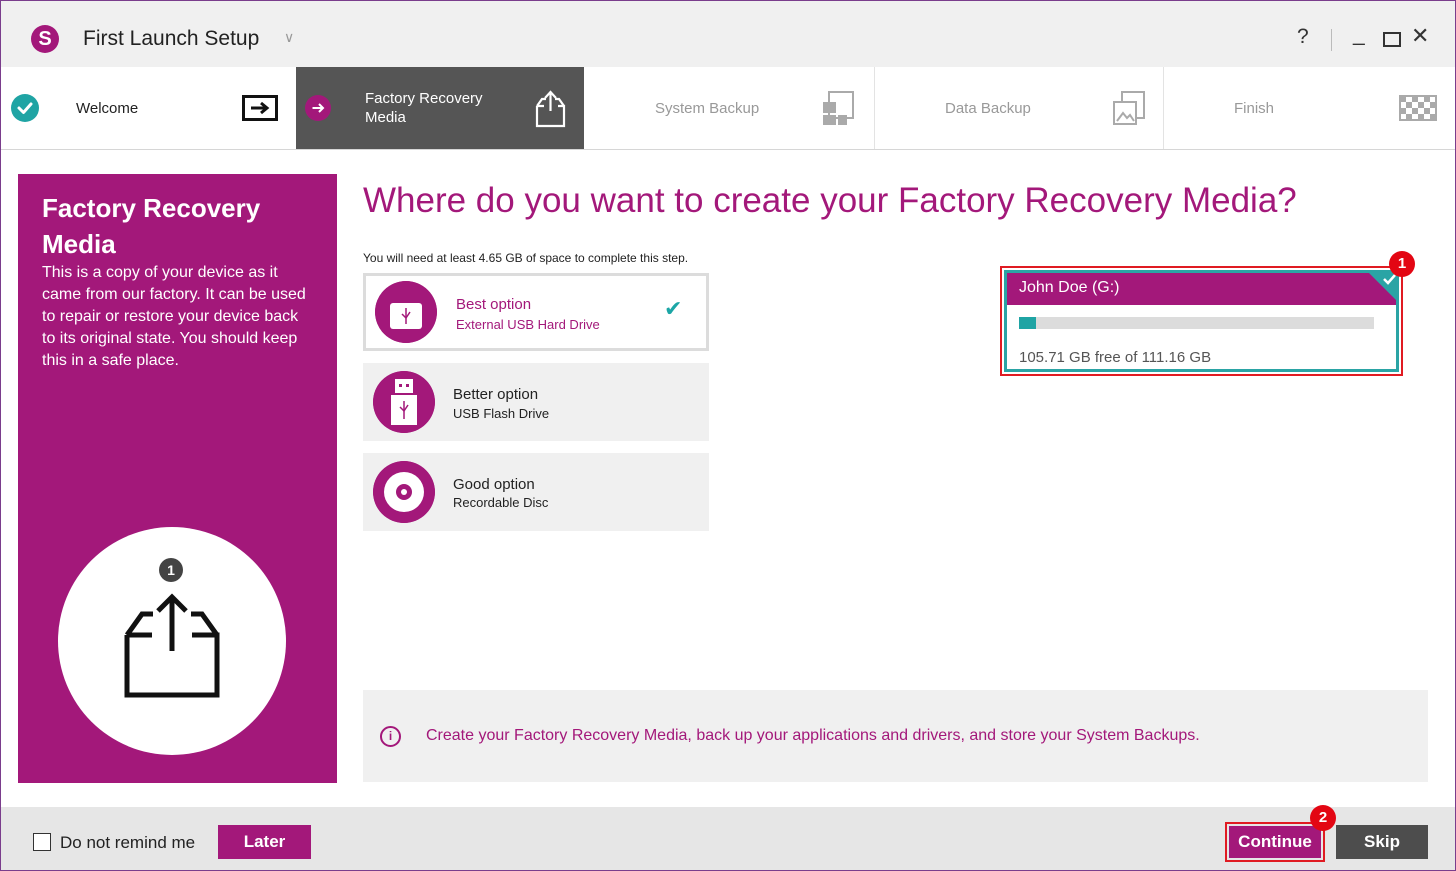 The width and height of the screenshot is (1456, 871). I want to click on option-description: Recordable Disc, so click(501, 502).